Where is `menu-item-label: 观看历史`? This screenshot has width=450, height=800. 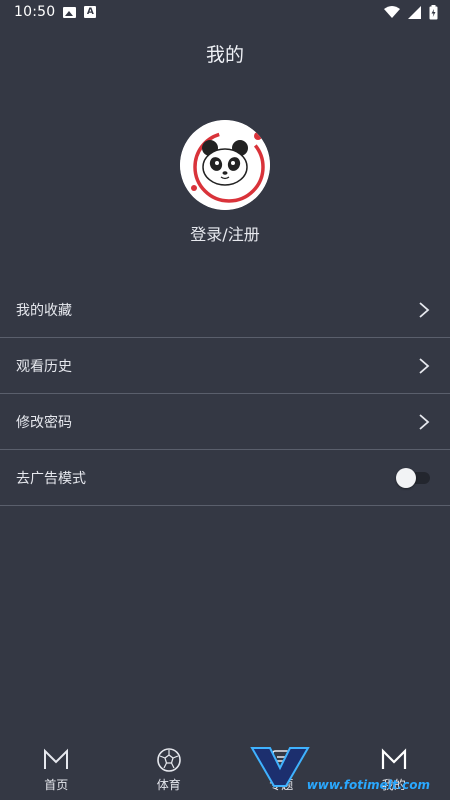
menu-item-label: 观看历史 is located at coordinates (44, 366).